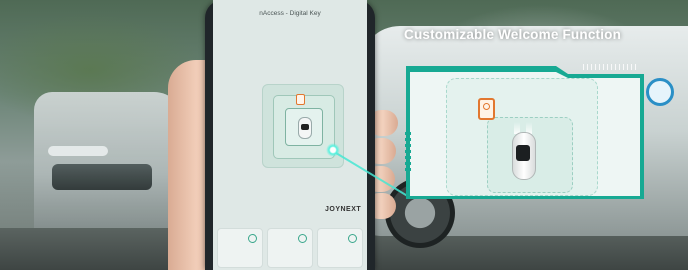 This screenshot has height=270, width=688. I want to click on brand-logo: JOYNEXT, so click(343, 209).